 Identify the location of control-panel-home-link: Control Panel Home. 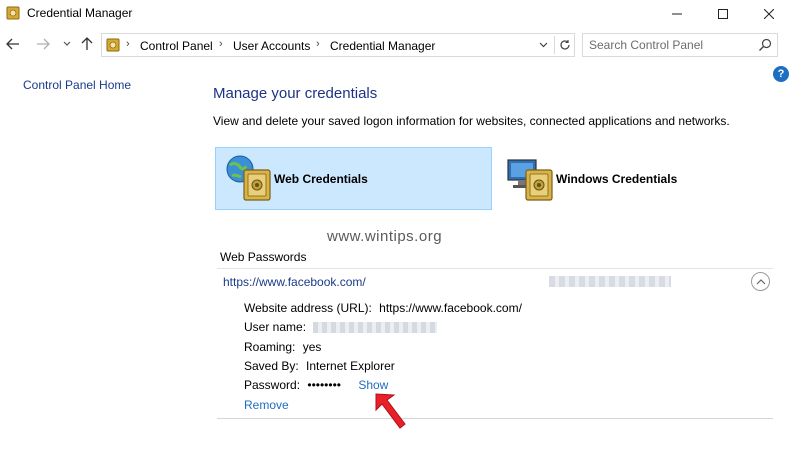
(77, 85).